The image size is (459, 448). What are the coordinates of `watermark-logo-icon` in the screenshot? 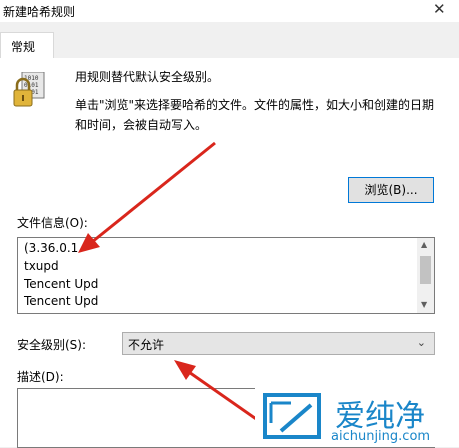 It's located at (292, 416).